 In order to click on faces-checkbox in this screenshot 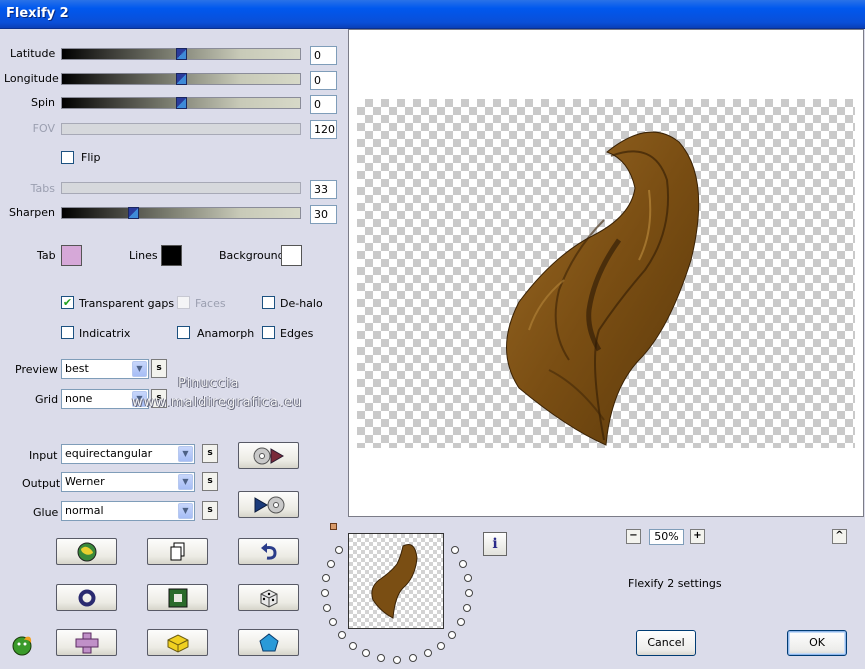, I will do `click(183, 302)`.